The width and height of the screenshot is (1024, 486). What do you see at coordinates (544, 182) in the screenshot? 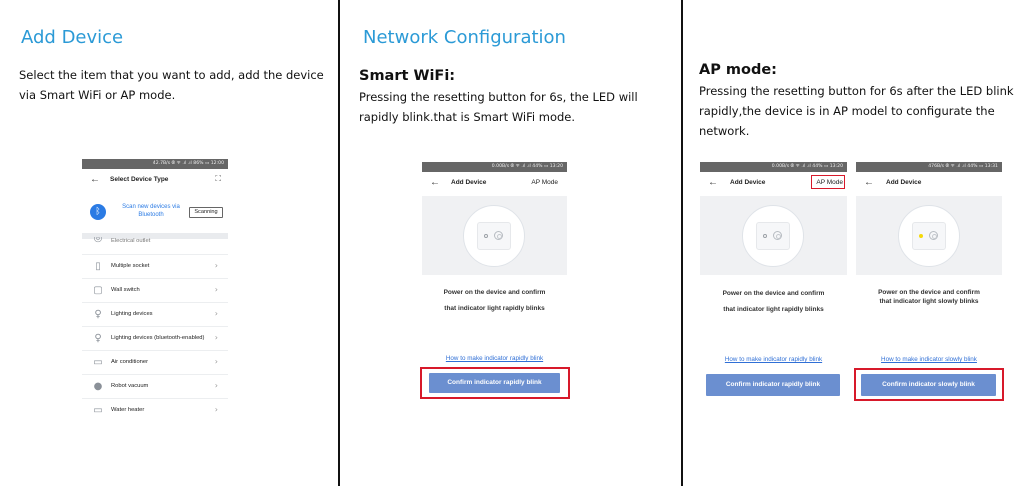
I see `ap-mode-link: AP Mode` at bounding box center [544, 182].